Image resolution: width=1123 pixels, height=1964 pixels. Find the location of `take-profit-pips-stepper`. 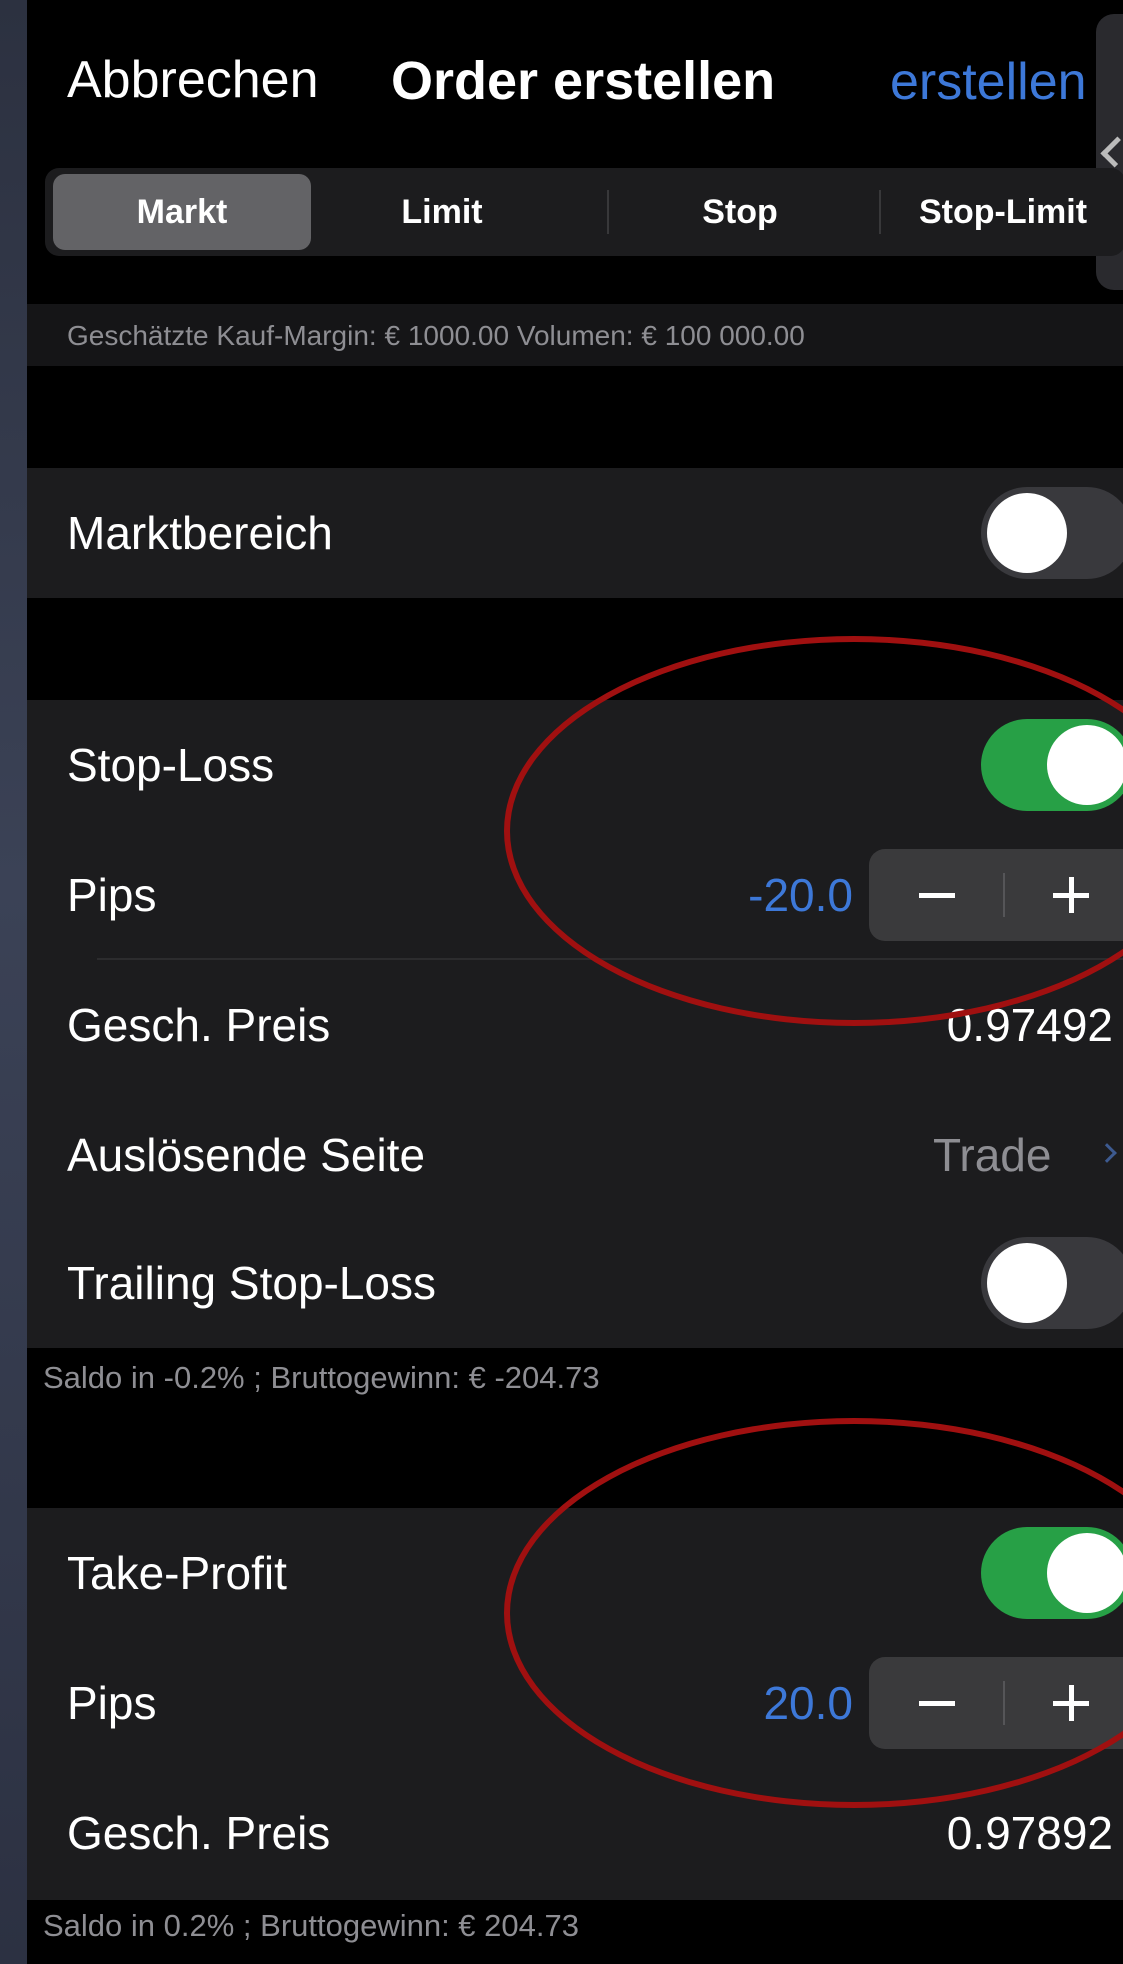

take-profit-pips-stepper is located at coordinates (996, 1703).